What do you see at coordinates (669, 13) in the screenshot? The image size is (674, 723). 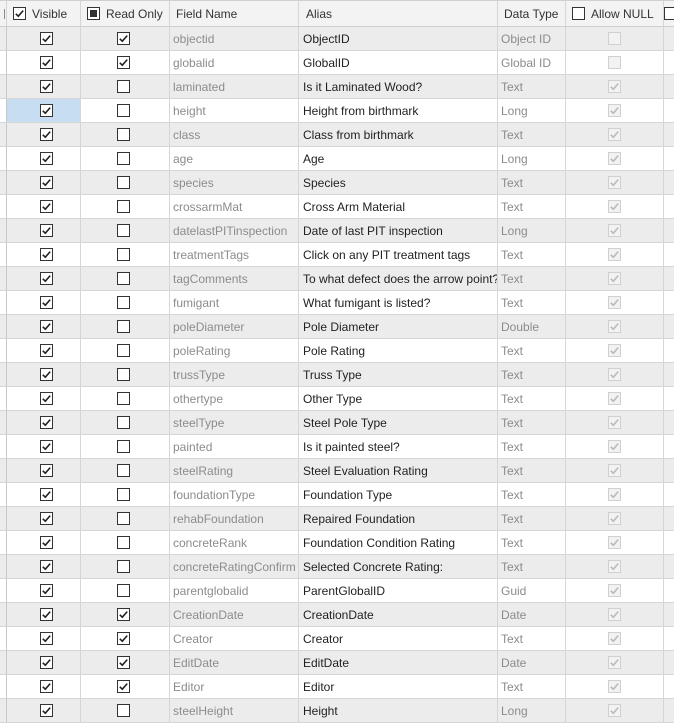 I see `header-next-column` at bounding box center [669, 13].